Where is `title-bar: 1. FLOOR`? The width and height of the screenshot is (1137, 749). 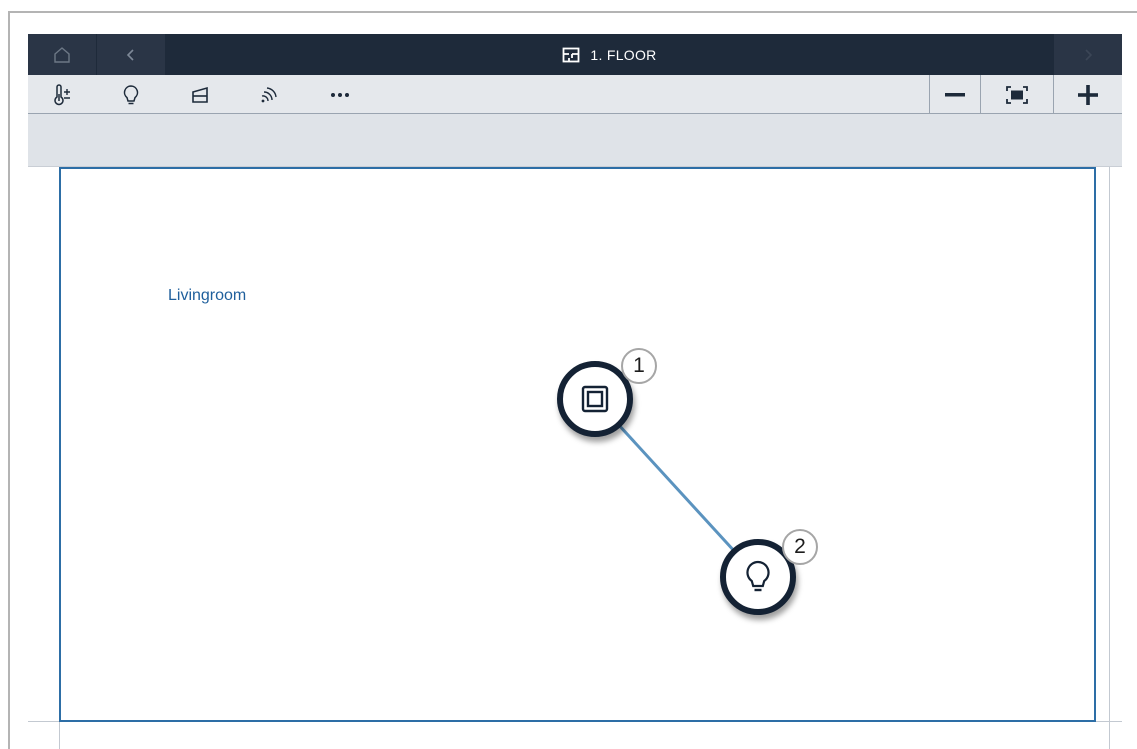 title-bar: 1. FLOOR is located at coordinates (575, 54).